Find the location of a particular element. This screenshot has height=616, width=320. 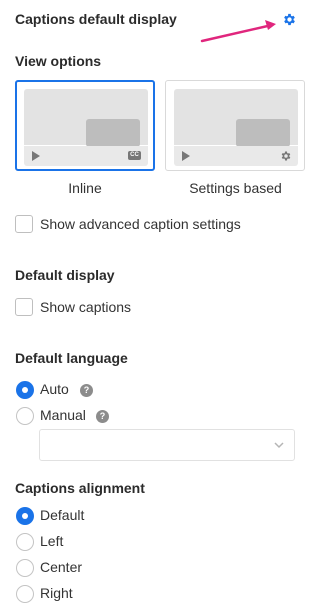

closed-captions-icon: CC is located at coordinates (134, 155).